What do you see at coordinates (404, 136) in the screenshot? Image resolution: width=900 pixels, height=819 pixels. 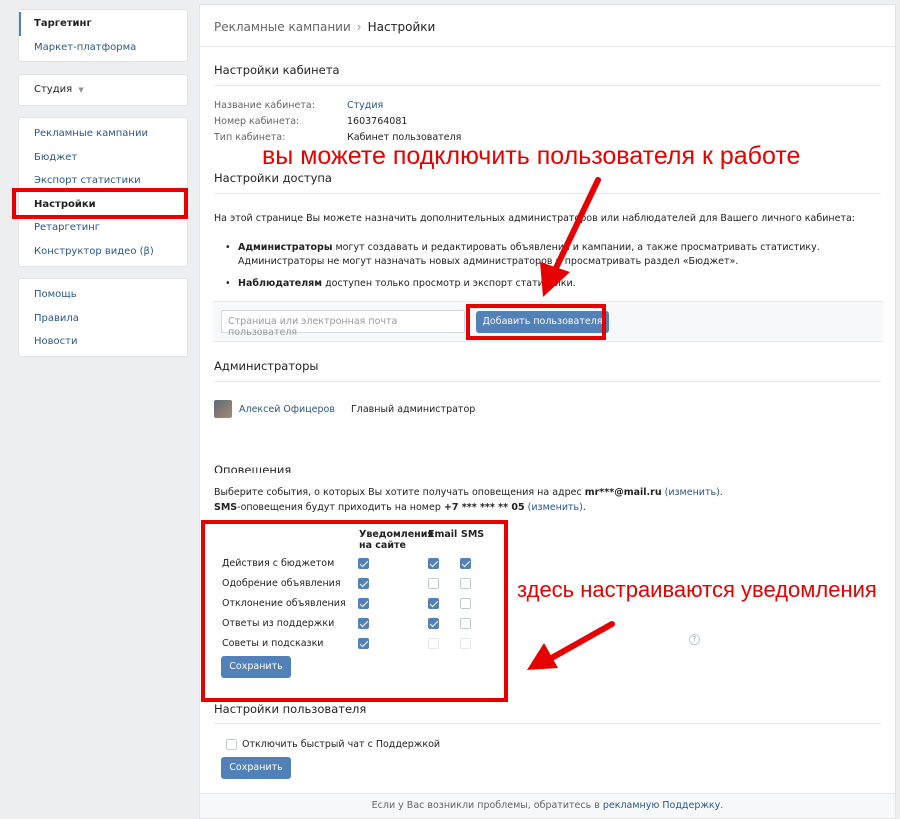 I see `cabinet-type-value: Кабинет пользователя` at bounding box center [404, 136].